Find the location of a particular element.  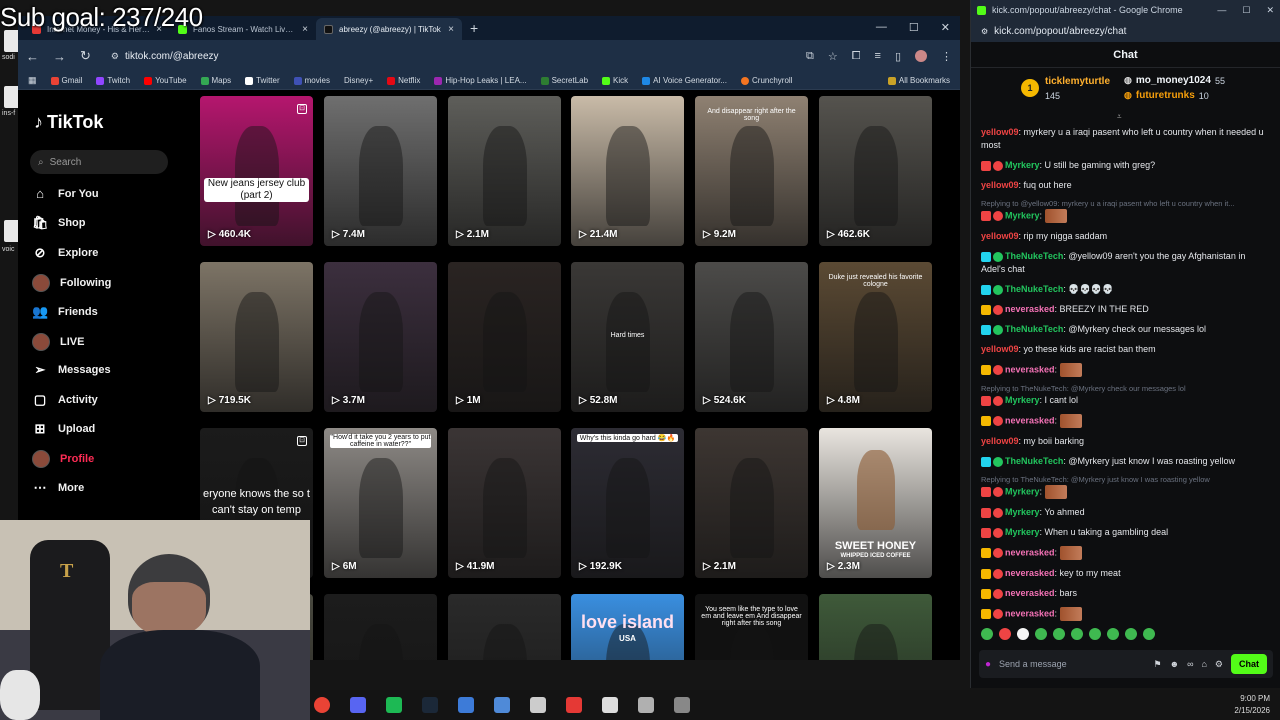

system-clock: 9:00 PM 2/15/2026 is located at coordinates (1252, 705).